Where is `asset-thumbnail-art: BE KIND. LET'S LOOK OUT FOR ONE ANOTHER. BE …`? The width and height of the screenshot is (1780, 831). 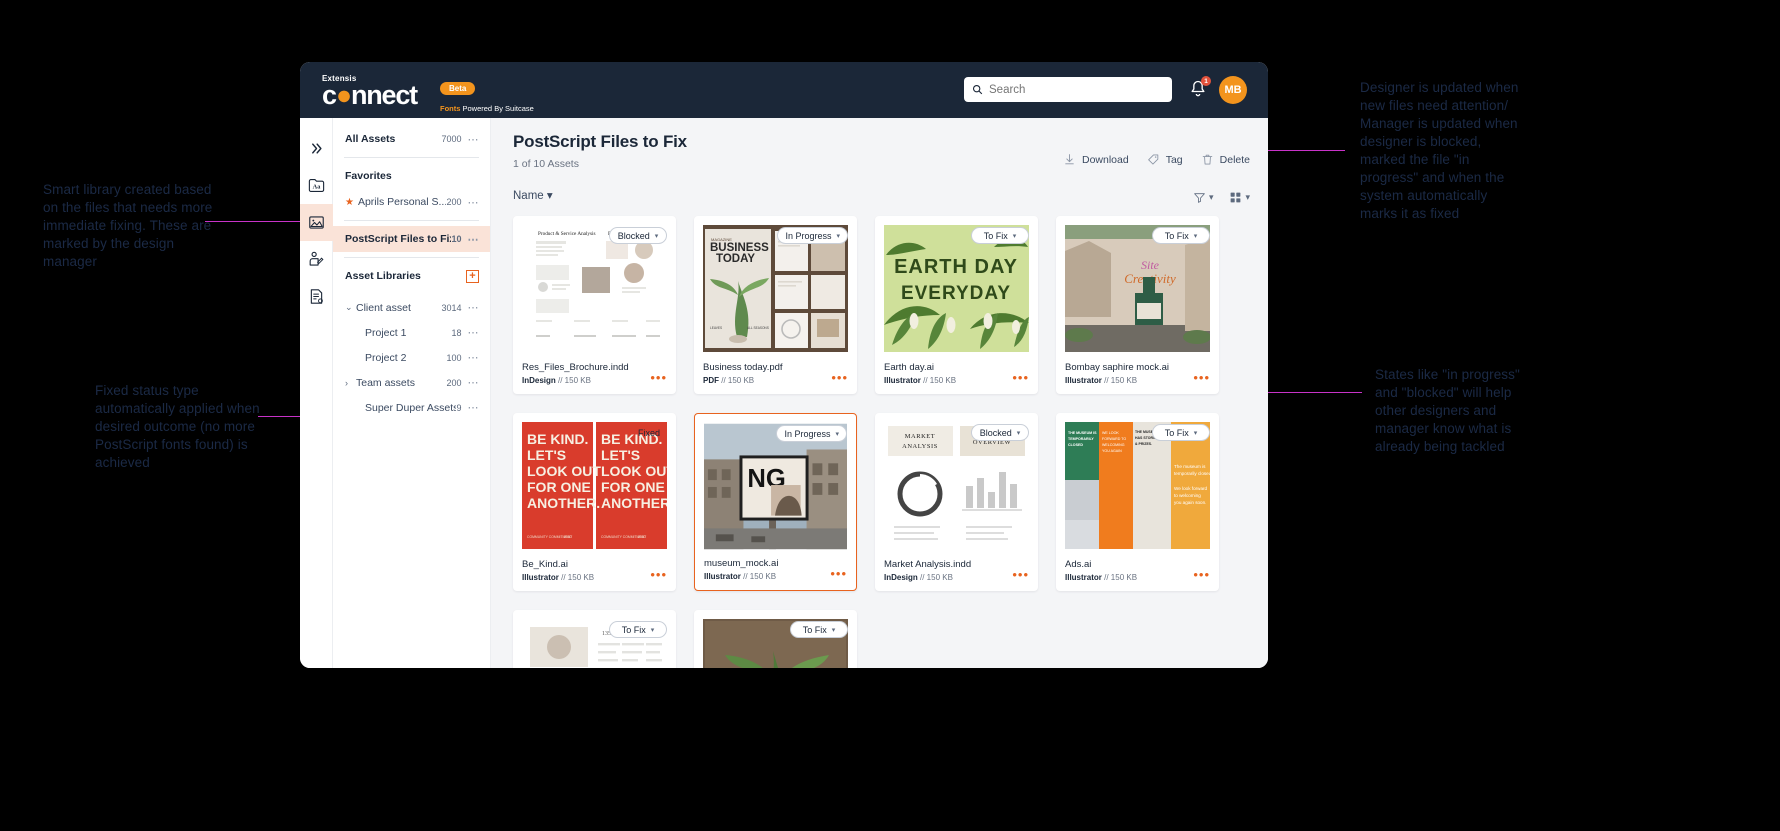 asset-thumbnail-art: BE KIND. LET'S LOOK OUT FOR ONE ANOTHER. BE … is located at coordinates (594, 485).